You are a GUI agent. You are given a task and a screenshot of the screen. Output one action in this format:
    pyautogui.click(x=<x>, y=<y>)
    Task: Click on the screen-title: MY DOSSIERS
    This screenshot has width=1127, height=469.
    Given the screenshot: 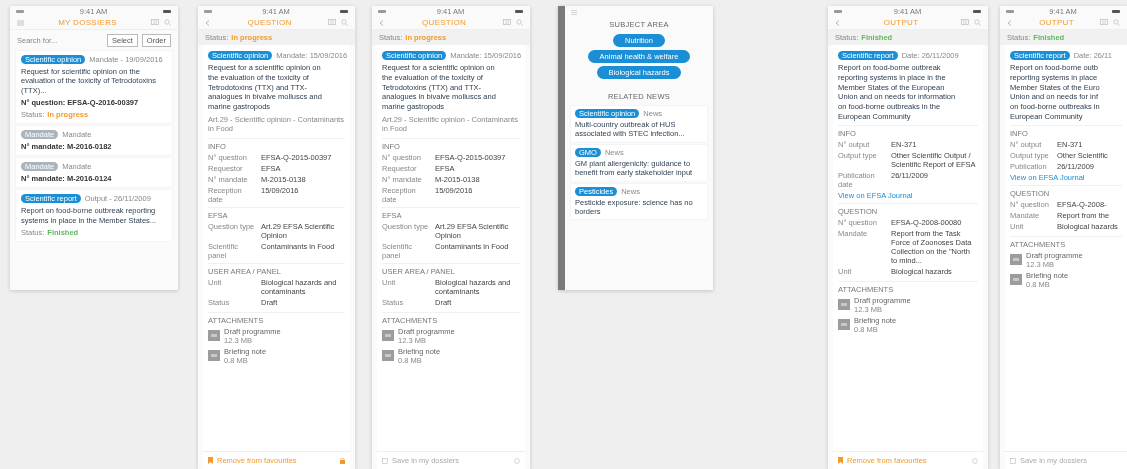 What is the action you would take?
    pyautogui.click(x=87, y=22)
    